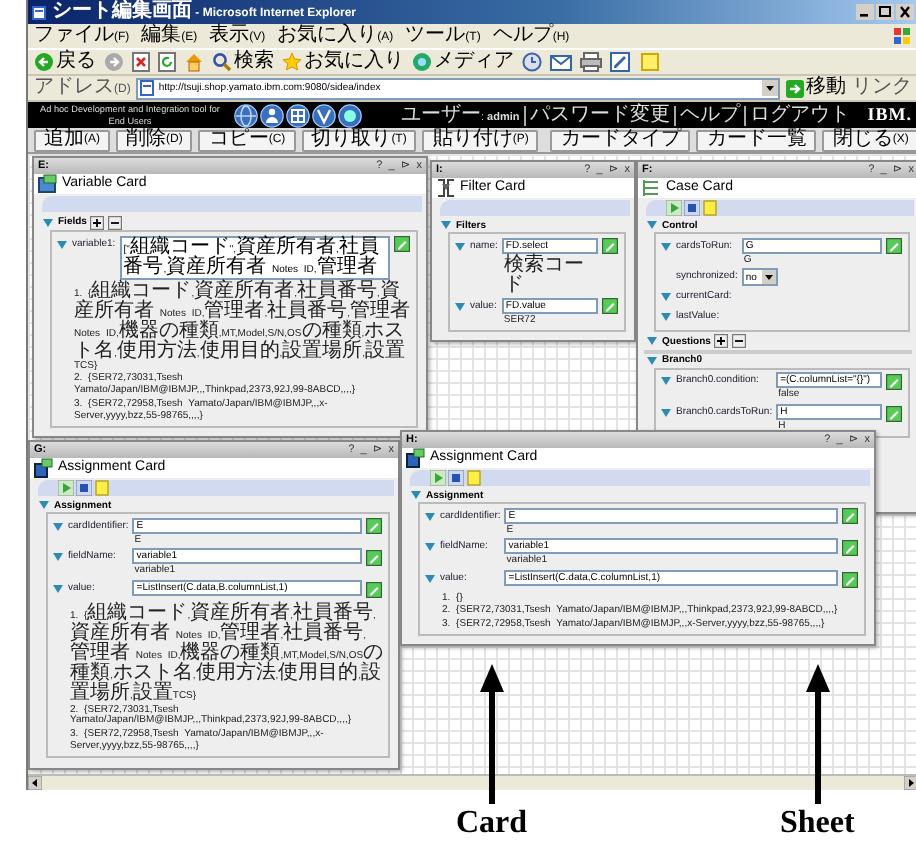  Describe the element at coordinates (598, 115) in the screenshot. I see `header-link: パスワード変更` at that location.